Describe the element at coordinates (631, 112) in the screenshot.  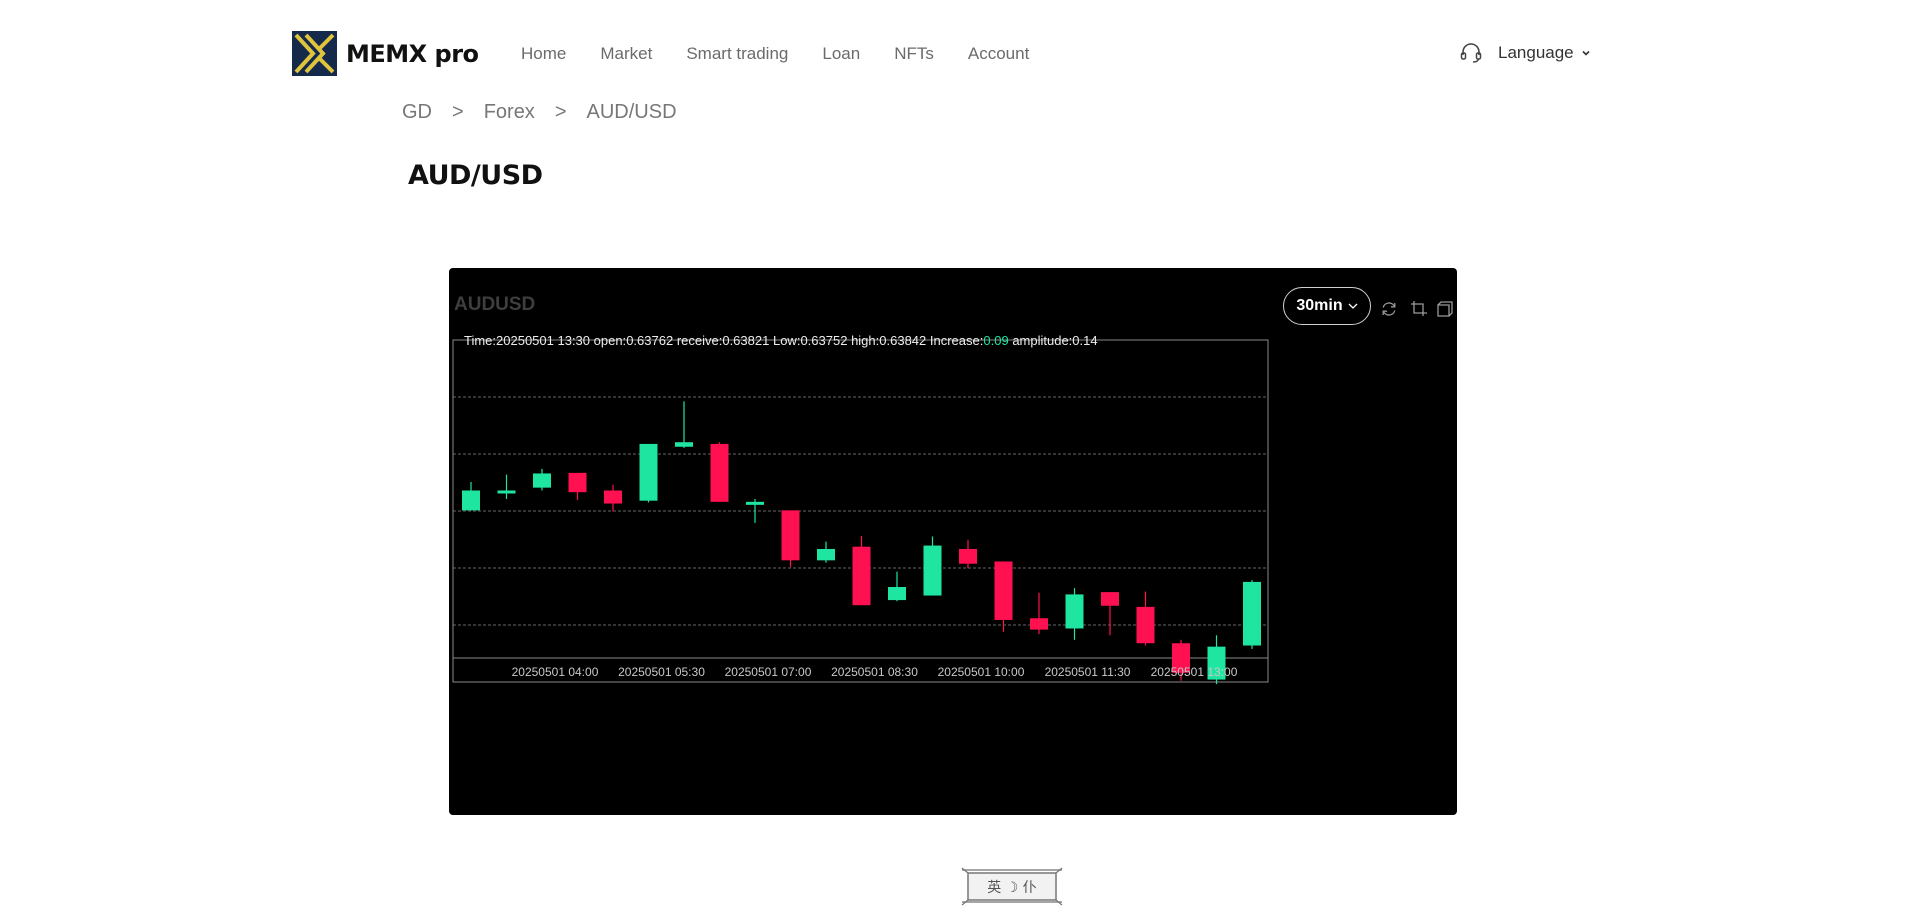
I see `breadcrumb-current: AUD/USD` at that location.